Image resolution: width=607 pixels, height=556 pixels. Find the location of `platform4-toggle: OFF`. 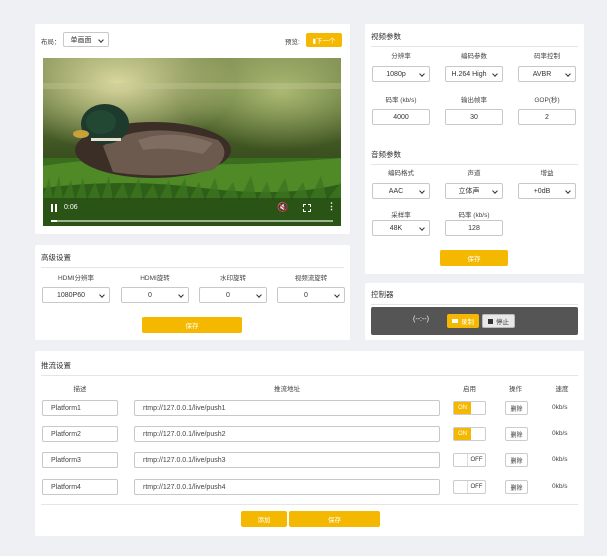

platform4-toggle: OFF is located at coordinates (469, 487).